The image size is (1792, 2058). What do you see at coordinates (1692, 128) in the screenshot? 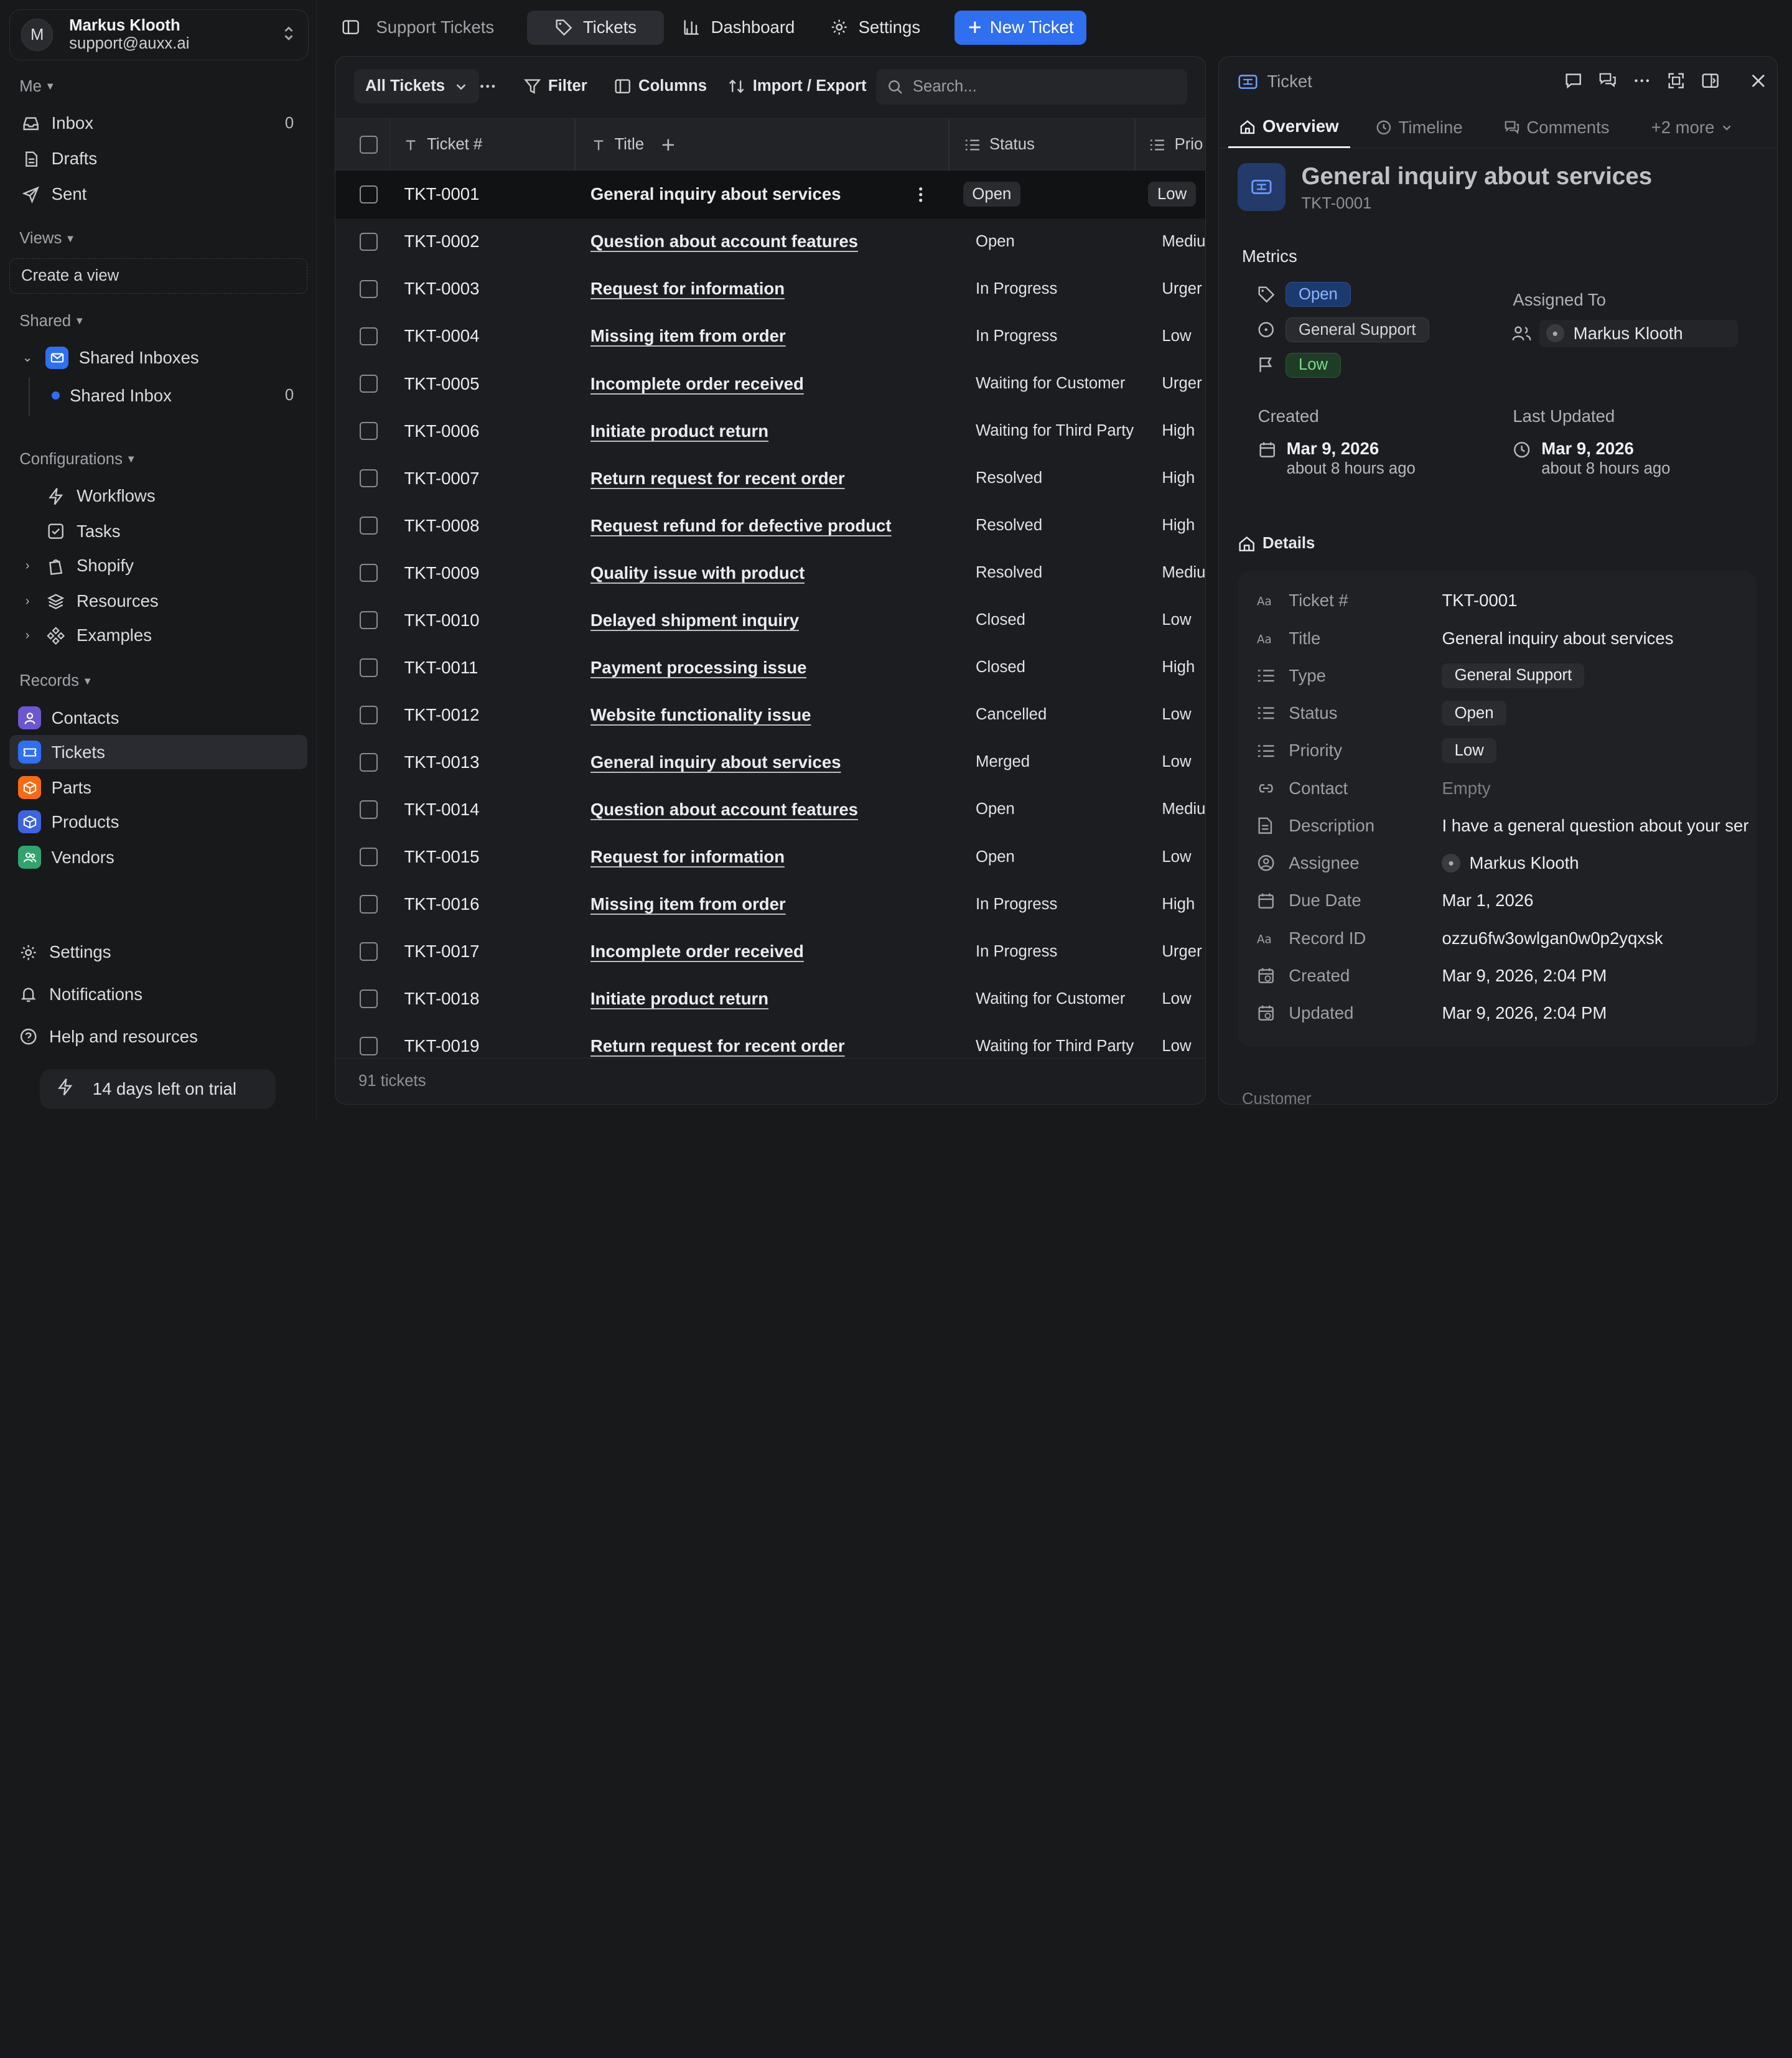
I see `tab-more: +2 more` at bounding box center [1692, 128].